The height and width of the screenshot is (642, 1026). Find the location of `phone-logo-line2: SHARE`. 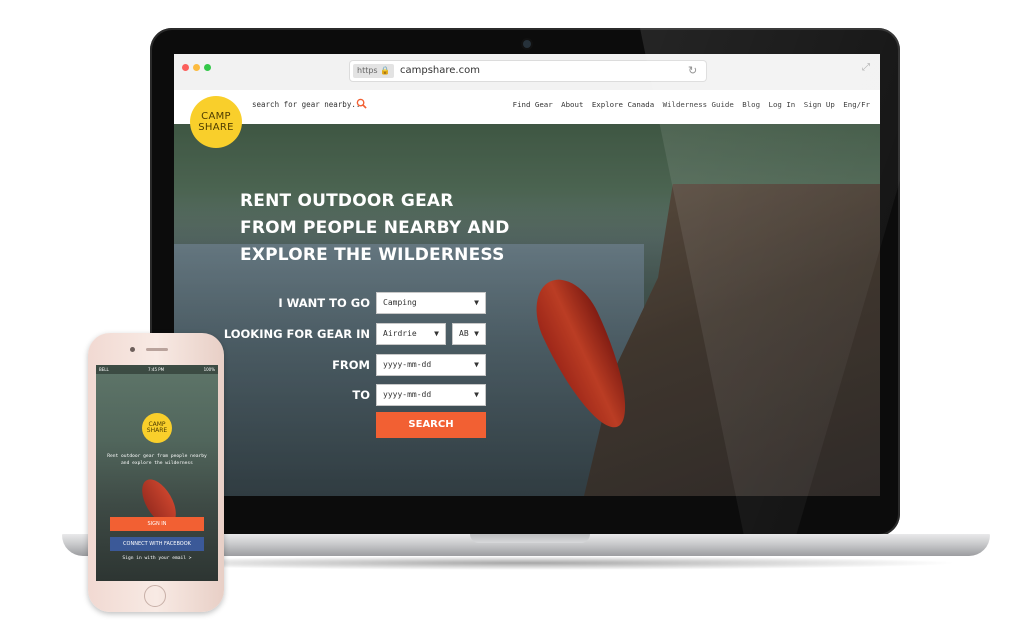

phone-logo-line2: SHARE is located at coordinates (157, 430).